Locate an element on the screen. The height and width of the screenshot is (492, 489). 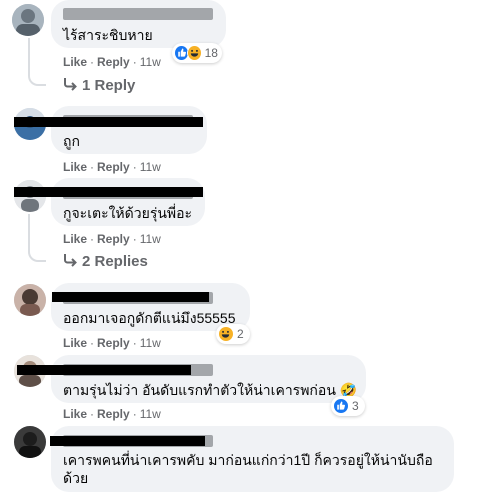
view-replies-link: 2 Replies is located at coordinates (105, 262).